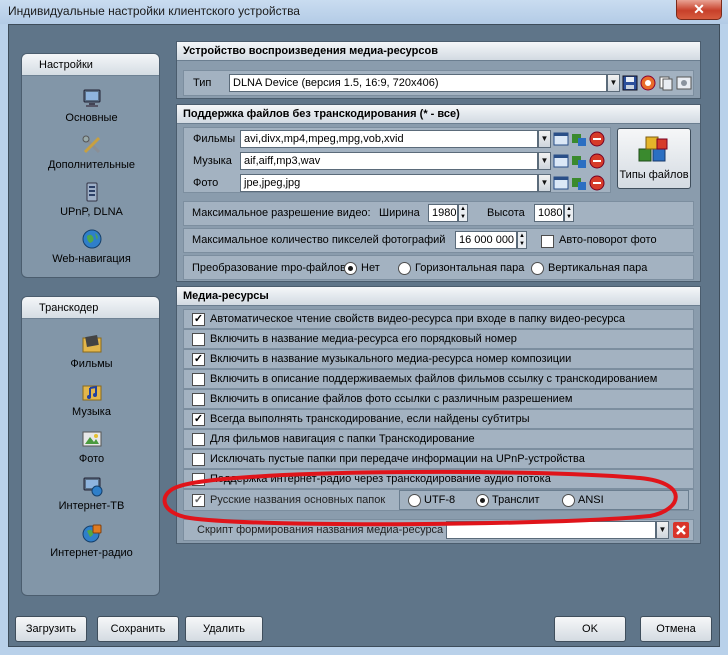 The height and width of the screenshot is (655, 728). What do you see at coordinates (591, 500) in the screenshot?
I see `encoding-option-label: ANSI` at bounding box center [591, 500].